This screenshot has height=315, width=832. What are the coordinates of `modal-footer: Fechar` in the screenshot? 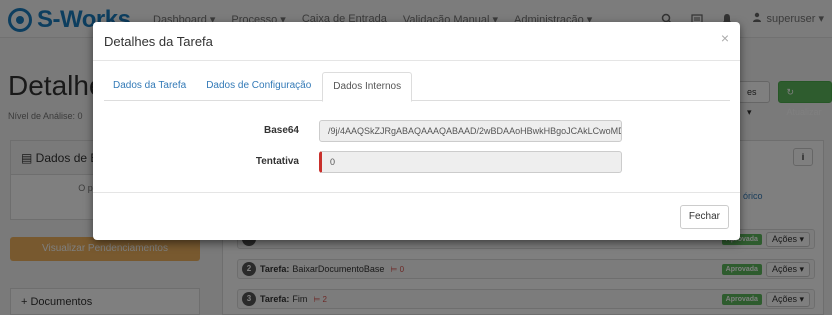 It's located at (416, 217).